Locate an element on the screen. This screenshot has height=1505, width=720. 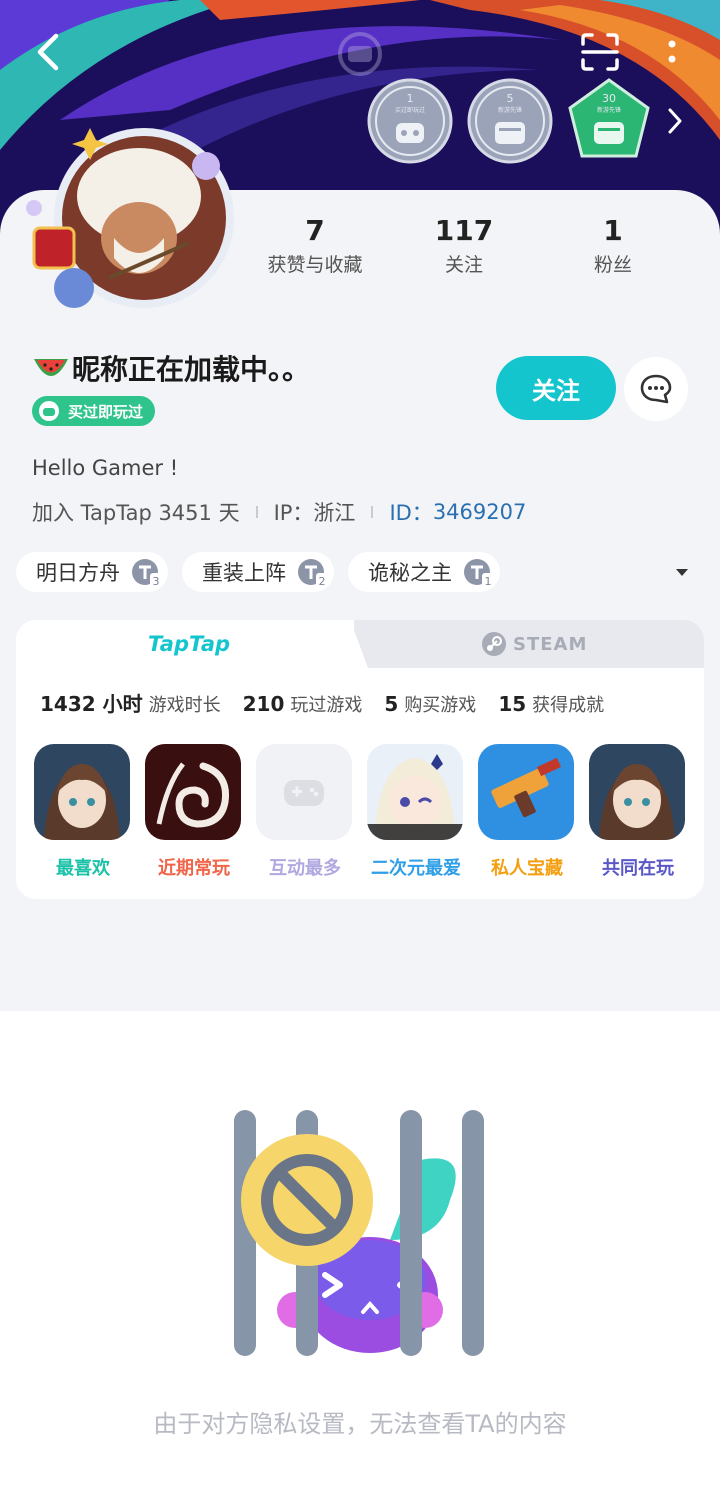
stat-playtime: 1432 小时 游戏时长 is located at coordinates (130, 702).